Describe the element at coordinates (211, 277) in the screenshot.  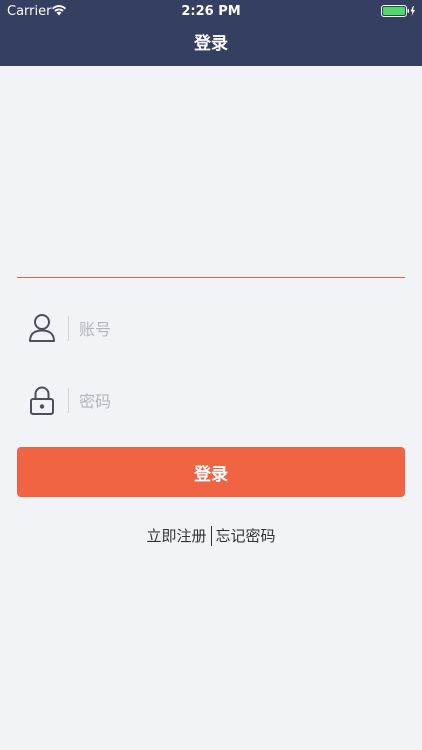
I see `accent-divider` at that location.